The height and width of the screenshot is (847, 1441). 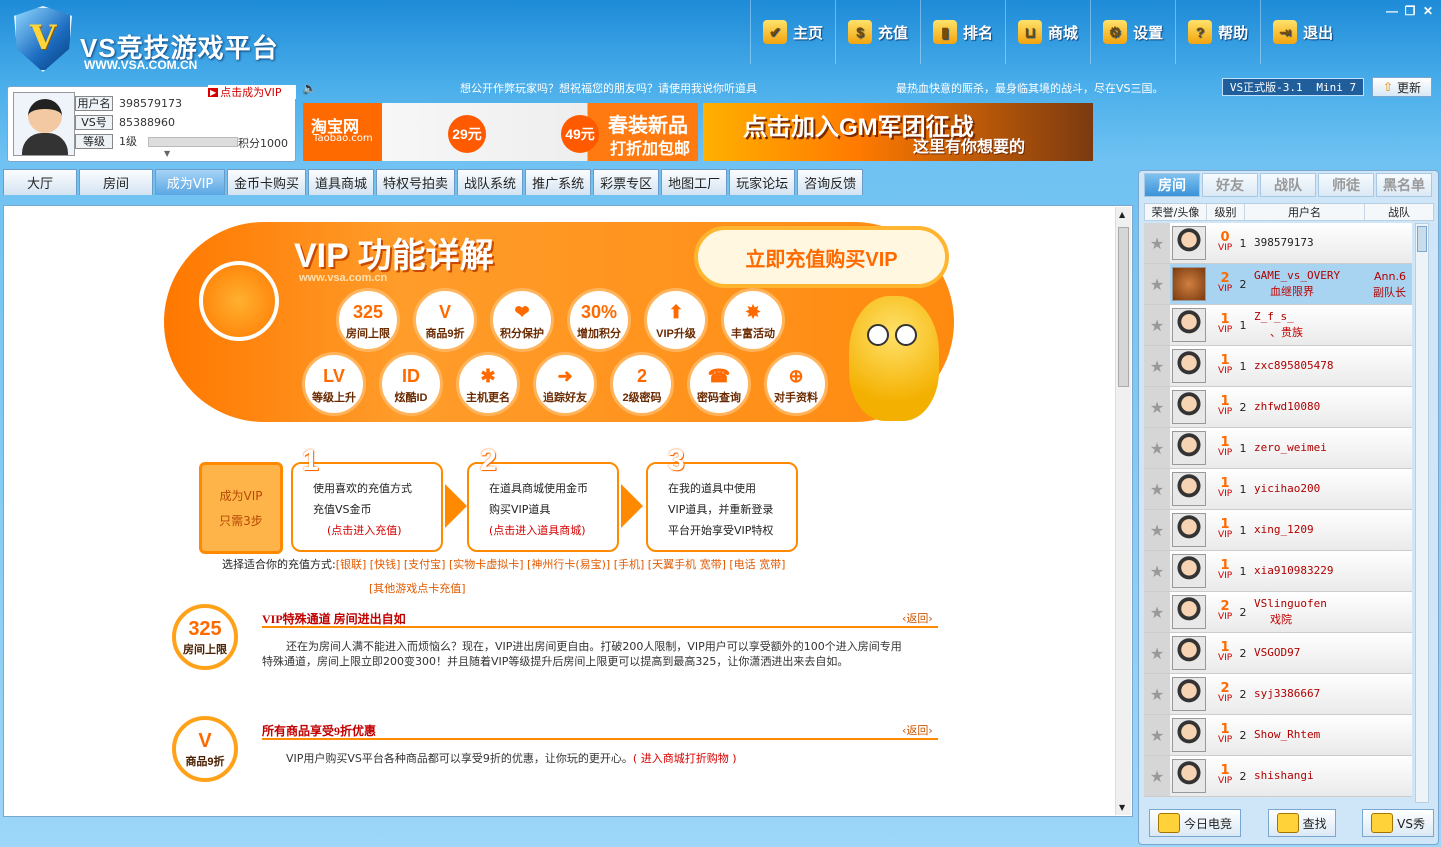 I want to click on tab-feedback: 咨询反馈, so click(x=830, y=182).